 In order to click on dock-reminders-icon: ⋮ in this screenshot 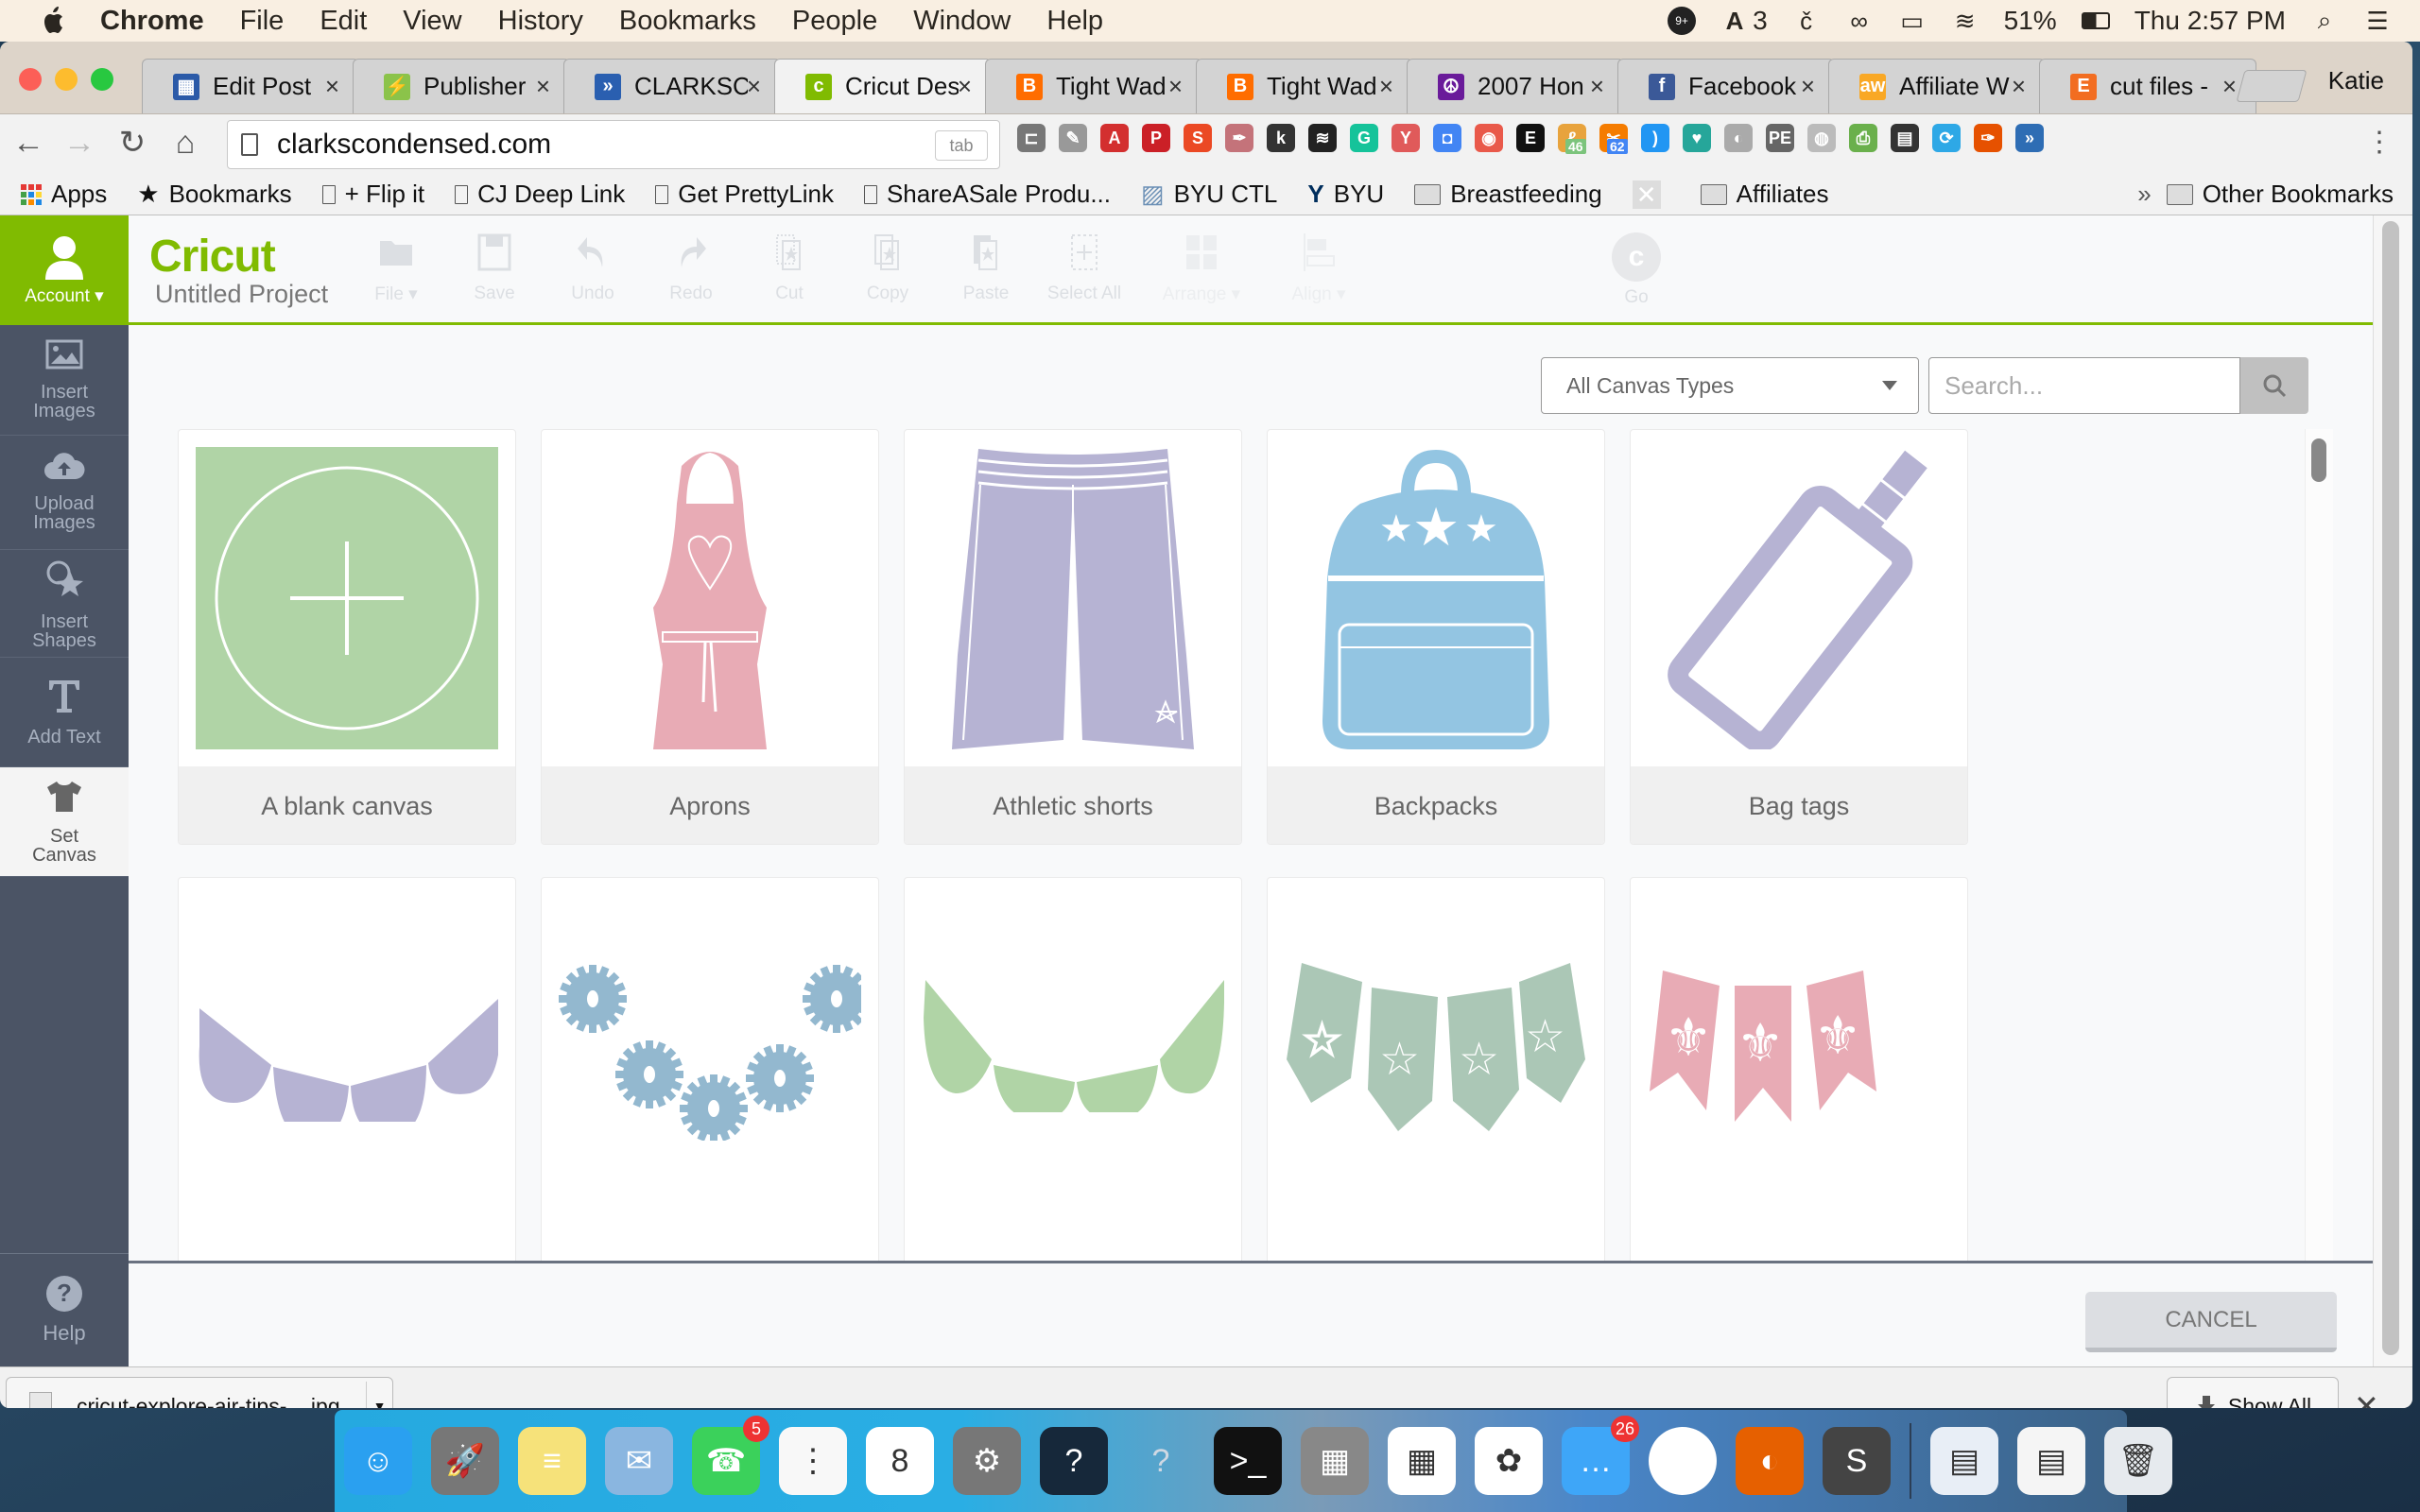, I will do `click(813, 1461)`.